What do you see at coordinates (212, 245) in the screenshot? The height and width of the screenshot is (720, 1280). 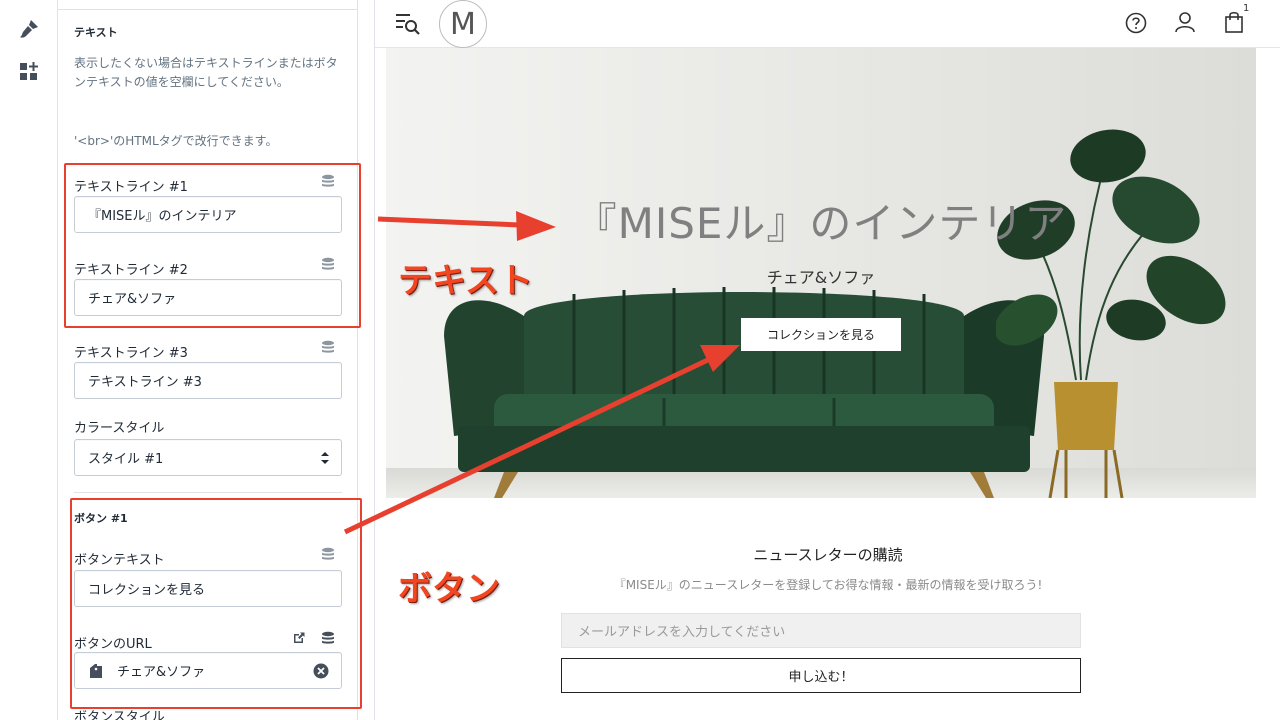 I see `text-highlight-box` at bounding box center [212, 245].